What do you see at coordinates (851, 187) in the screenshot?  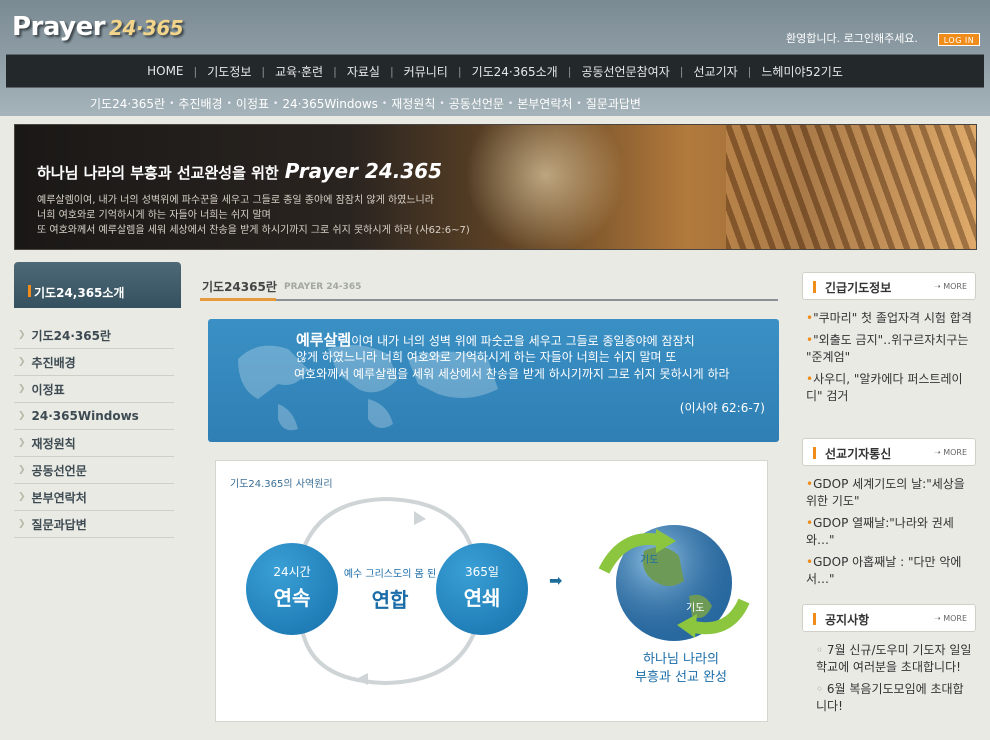 I see `banner-hands-image` at bounding box center [851, 187].